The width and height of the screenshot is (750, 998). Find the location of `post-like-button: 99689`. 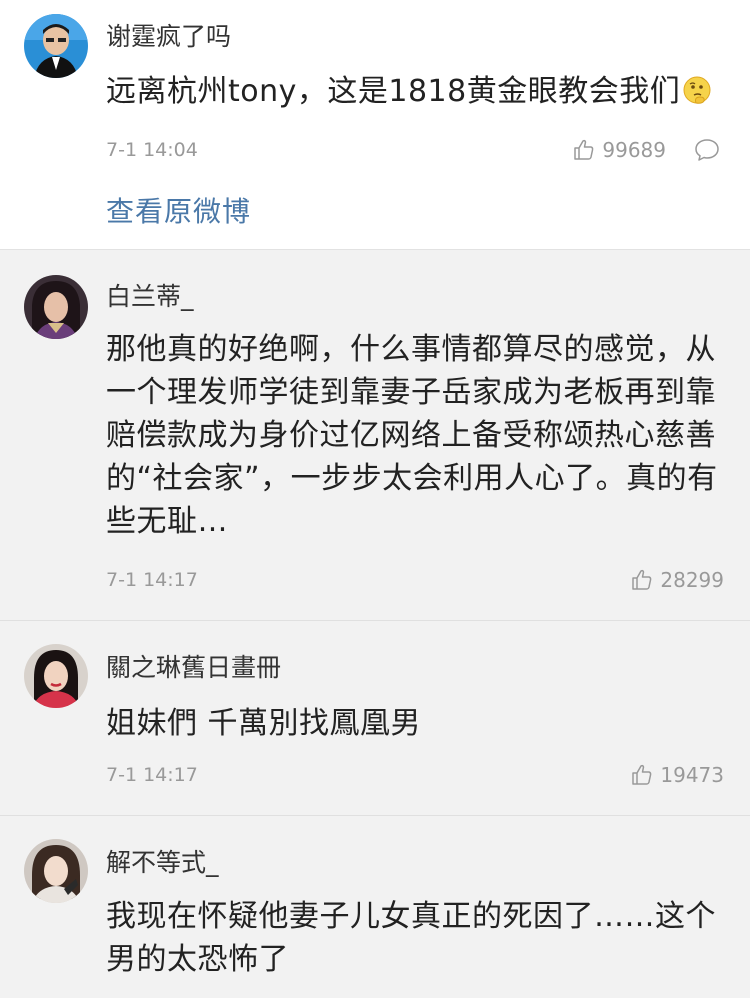

post-like-button: 99689 is located at coordinates (619, 150).